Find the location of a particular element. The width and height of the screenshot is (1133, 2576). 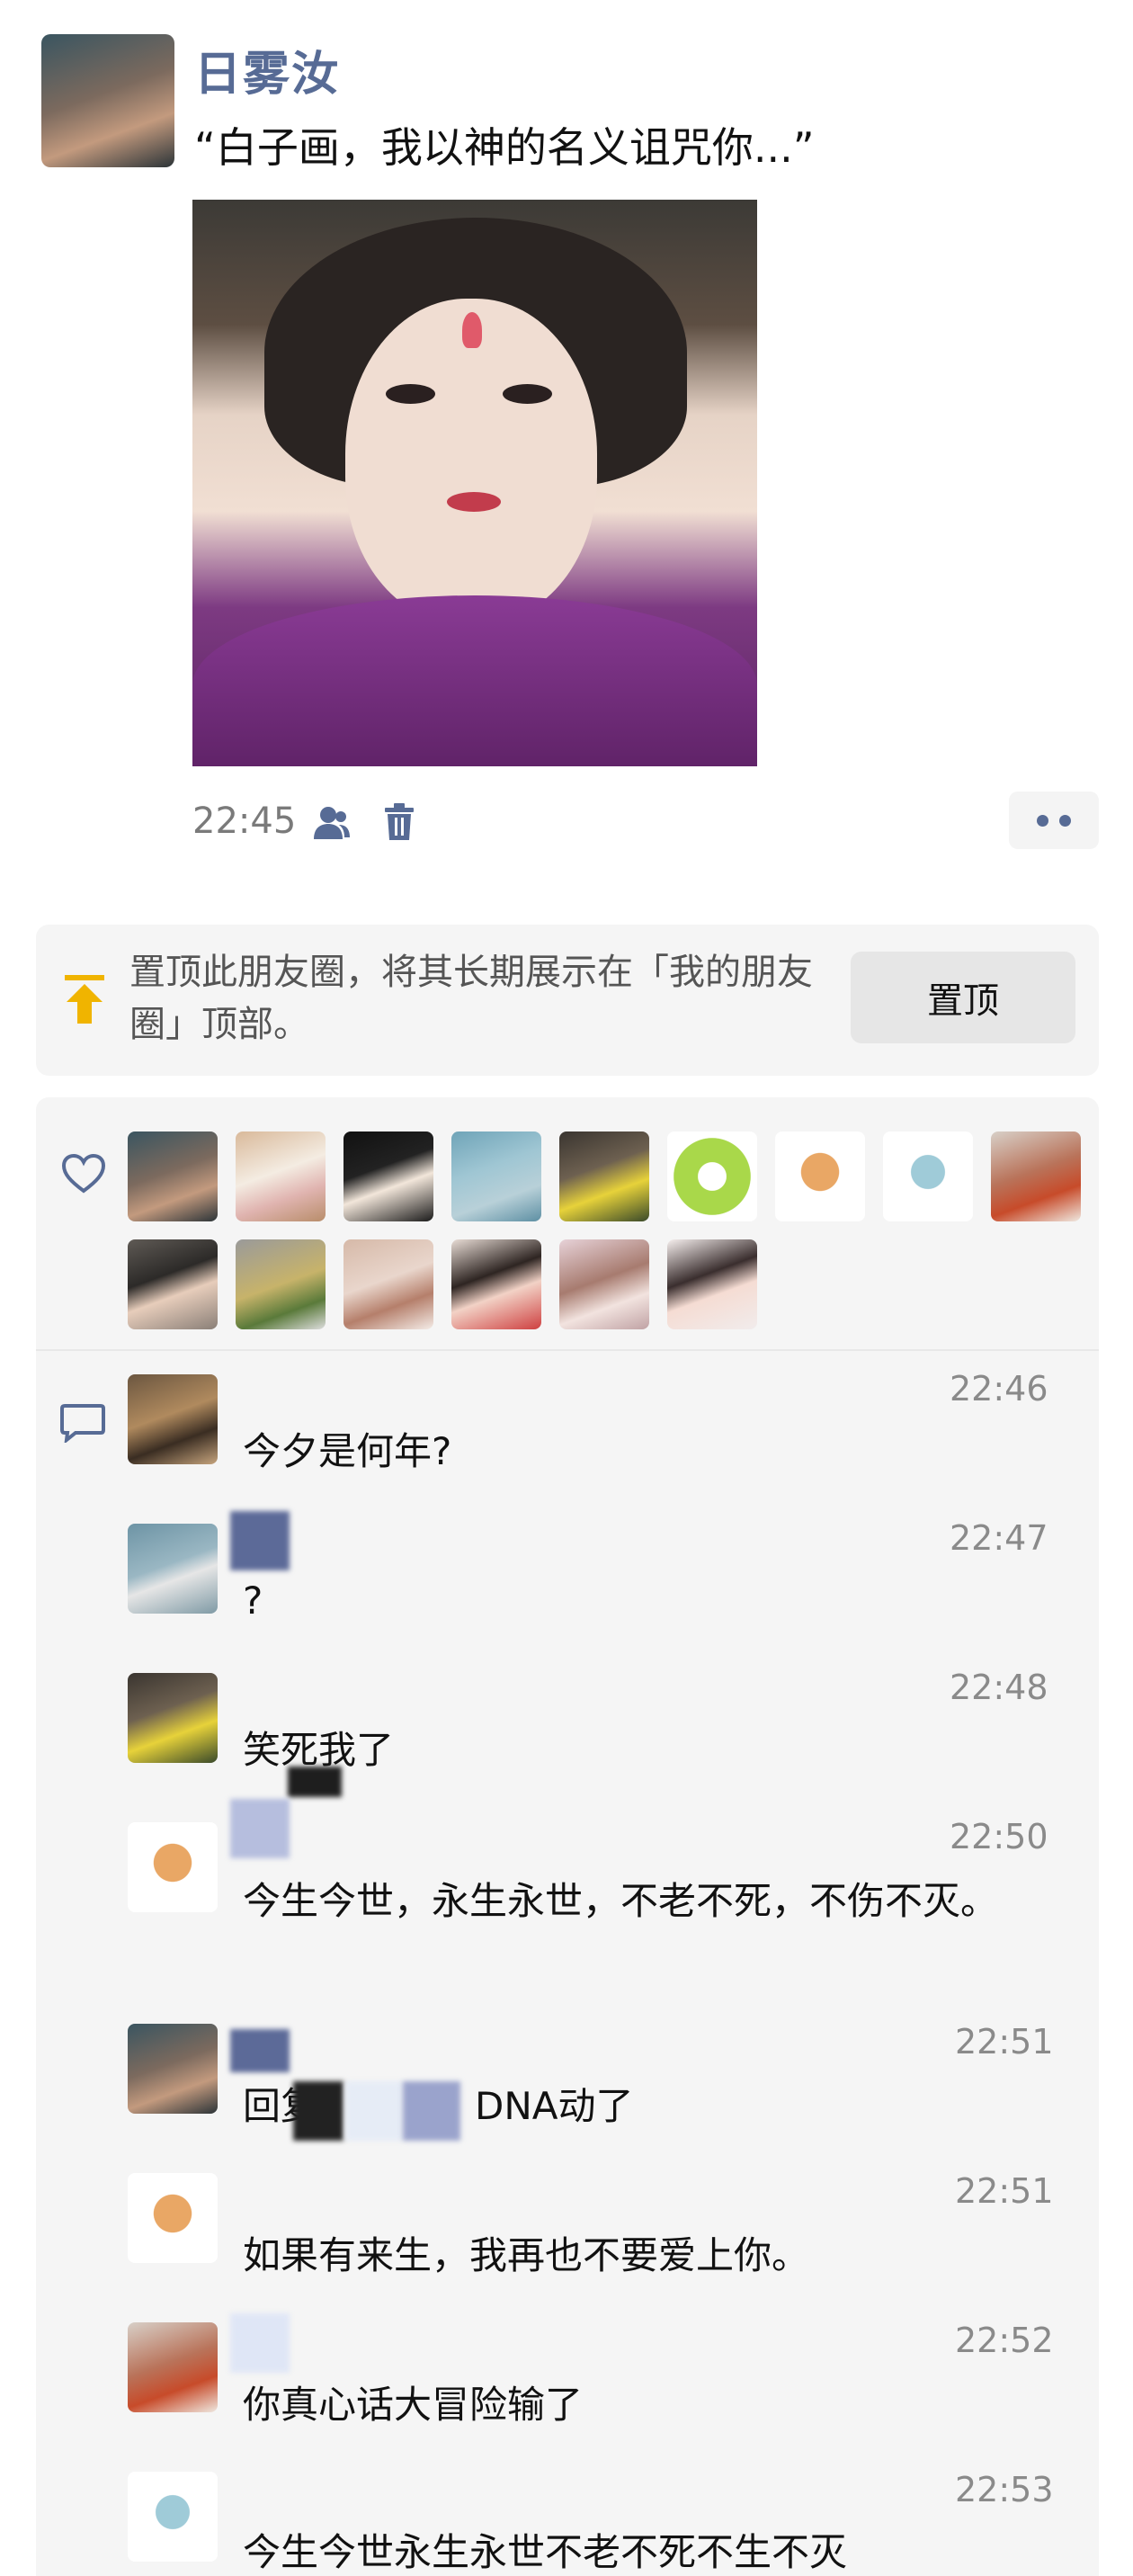

trash-icon is located at coordinates (399, 822).